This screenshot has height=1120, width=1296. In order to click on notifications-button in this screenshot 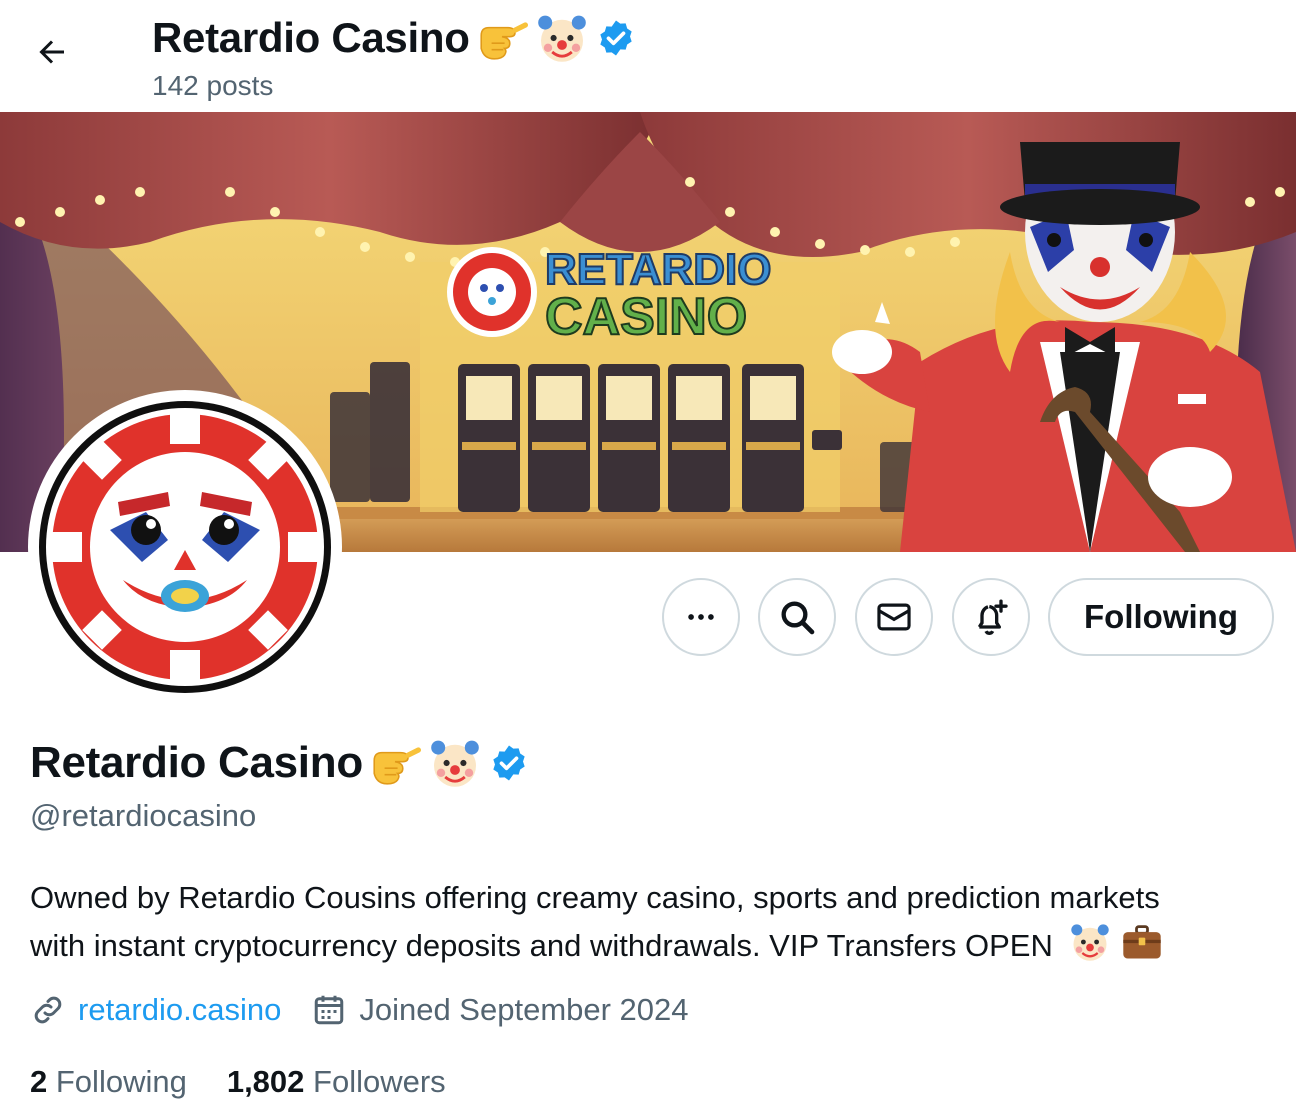, I will do `click(991, 617)`.